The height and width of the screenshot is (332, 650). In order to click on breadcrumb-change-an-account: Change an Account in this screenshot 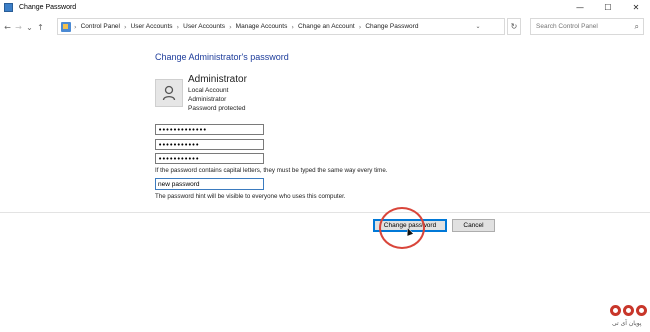, I will do `click(326, 26)`.